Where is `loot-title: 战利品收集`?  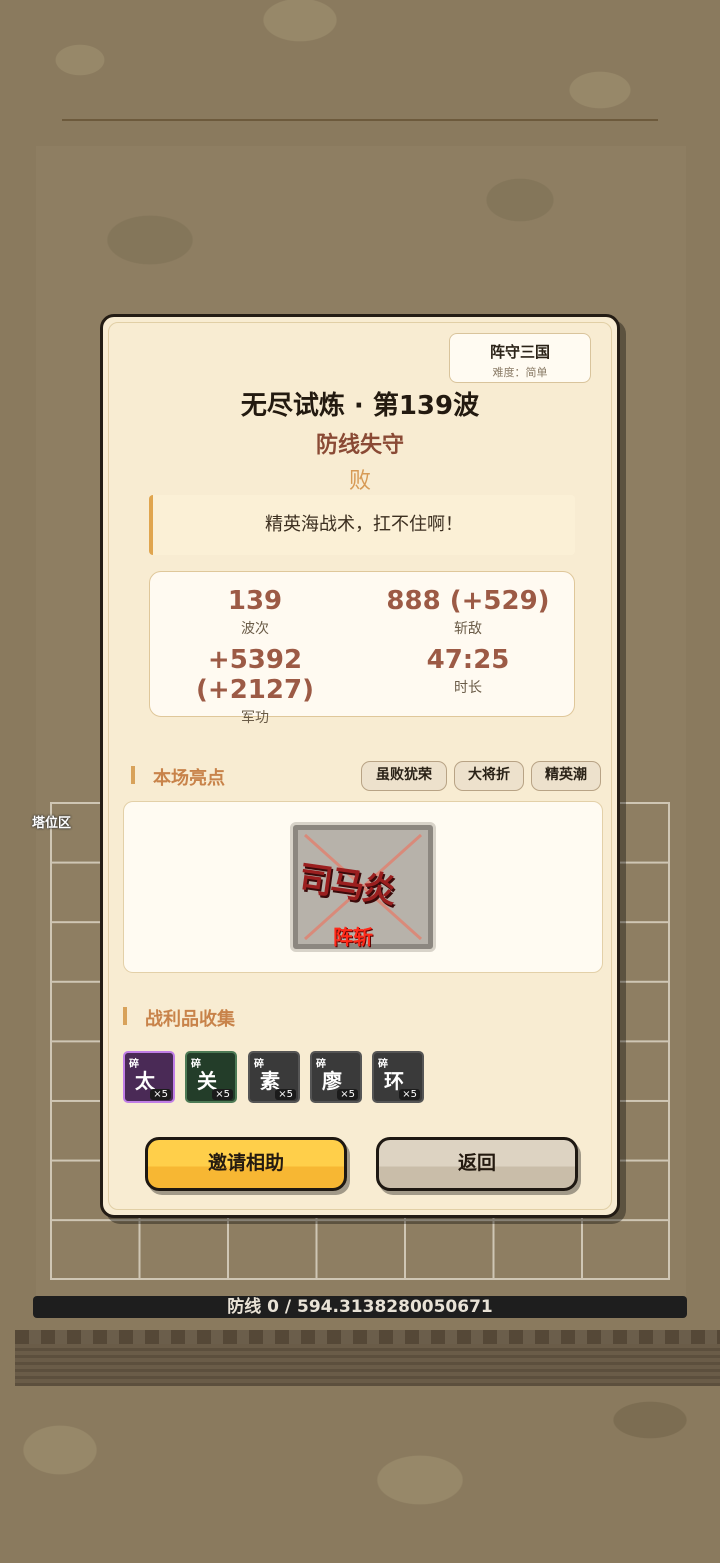
loot-title: 战利品收集 is located at coordinates (190, 1019).